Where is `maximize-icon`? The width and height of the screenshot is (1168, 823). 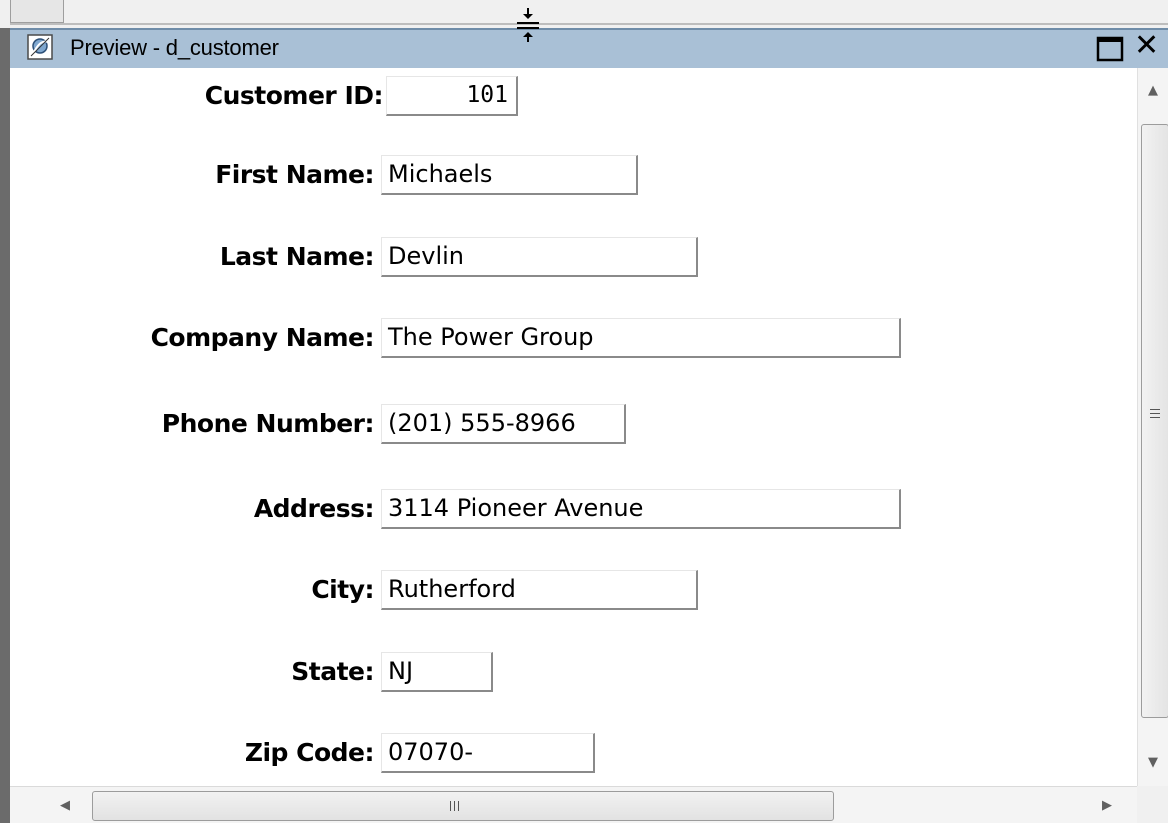
maximize-icon is located at coordinates (1111, 49).